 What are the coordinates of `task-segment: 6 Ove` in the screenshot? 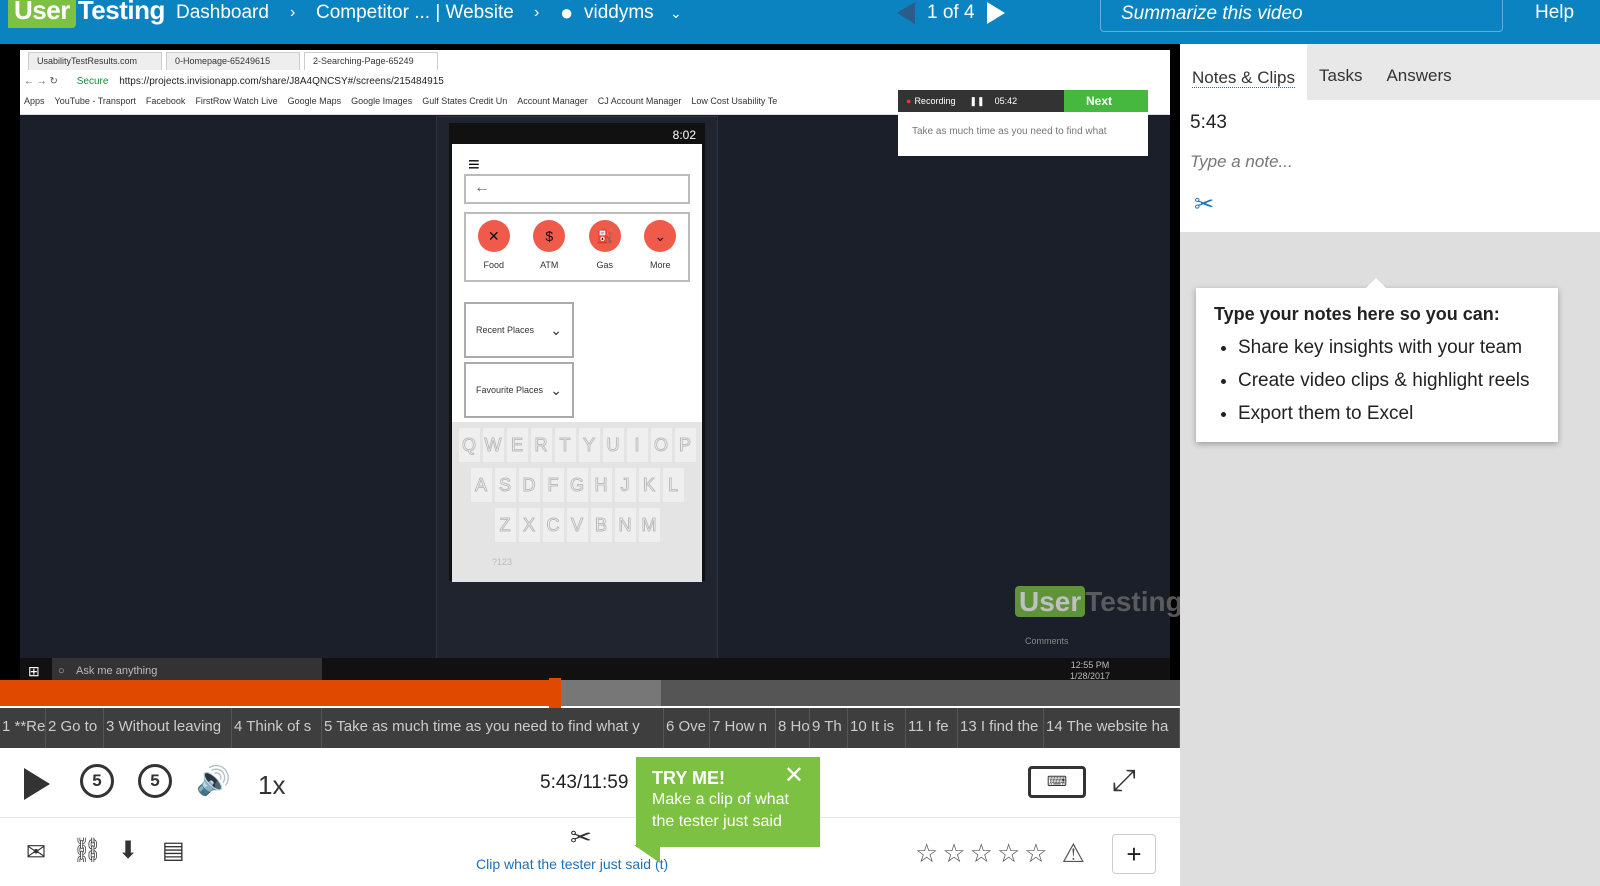 It's located at (687, 728).